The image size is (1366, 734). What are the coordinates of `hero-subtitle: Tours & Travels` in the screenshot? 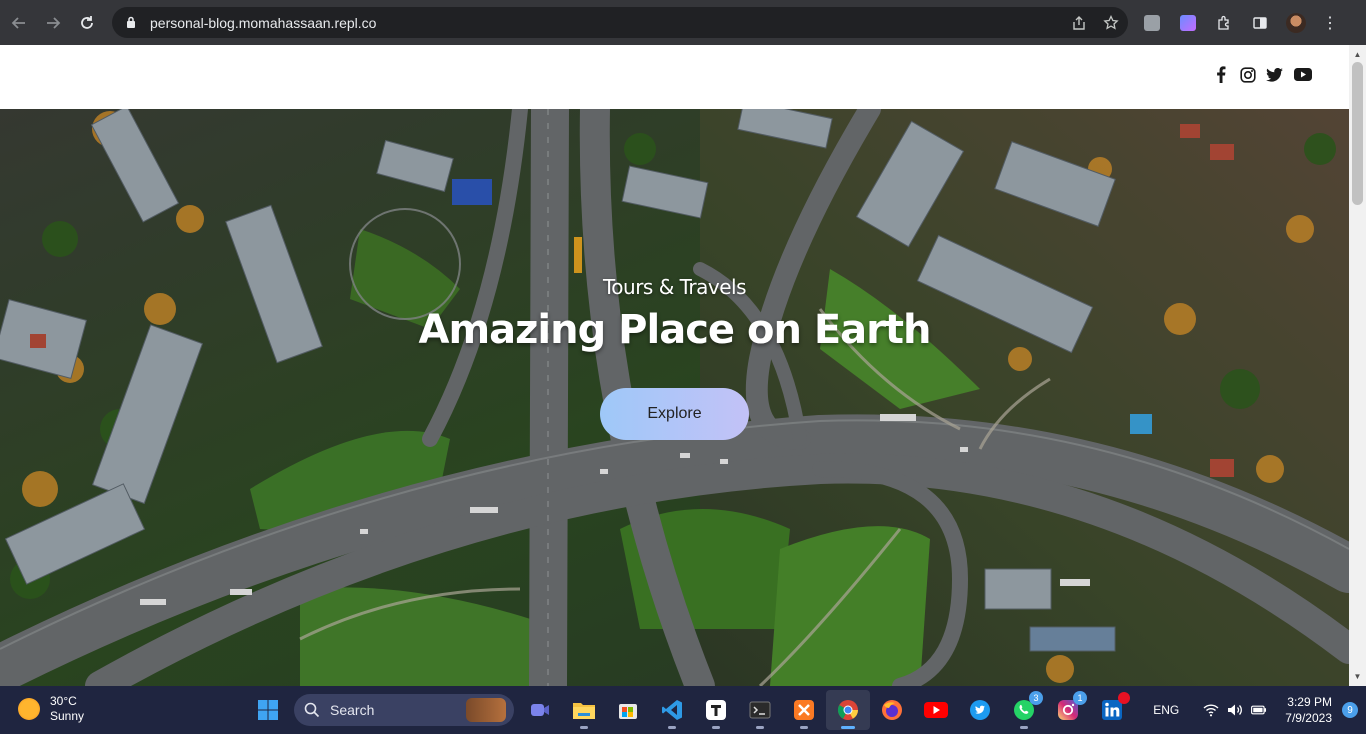 It's located at (674, 287).